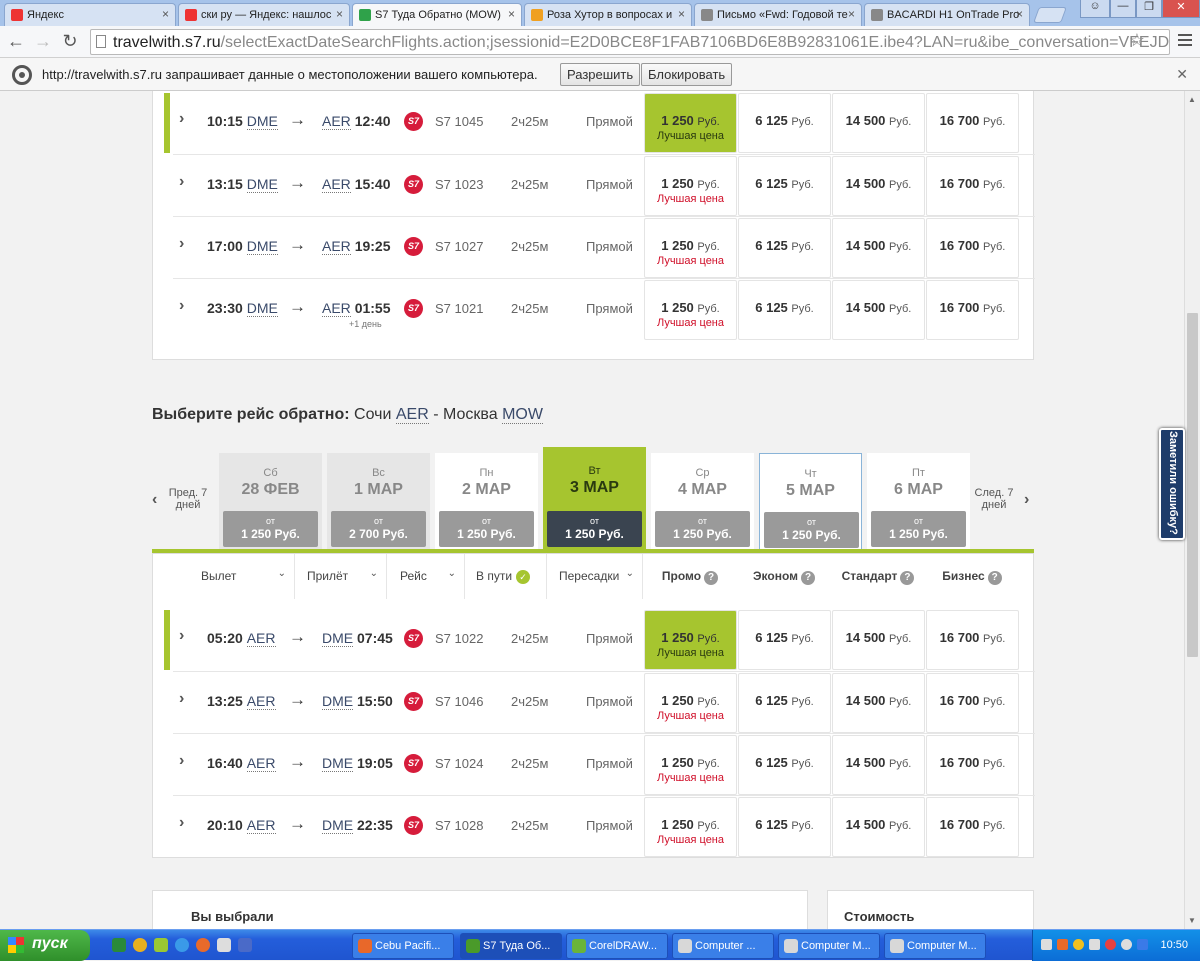 Image resolution: width=1200 pixels, height=961 pixels. What do you see at coordinates (203, 945) in the screenshot?
I see `firefox-icon` at bounding box center [203, 945].